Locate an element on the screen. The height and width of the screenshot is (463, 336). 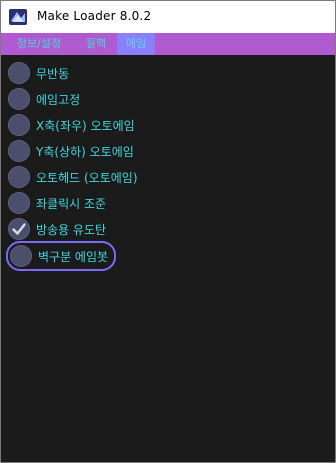
option-no-recoil: 무반동 is located at coordinates (38, 73).